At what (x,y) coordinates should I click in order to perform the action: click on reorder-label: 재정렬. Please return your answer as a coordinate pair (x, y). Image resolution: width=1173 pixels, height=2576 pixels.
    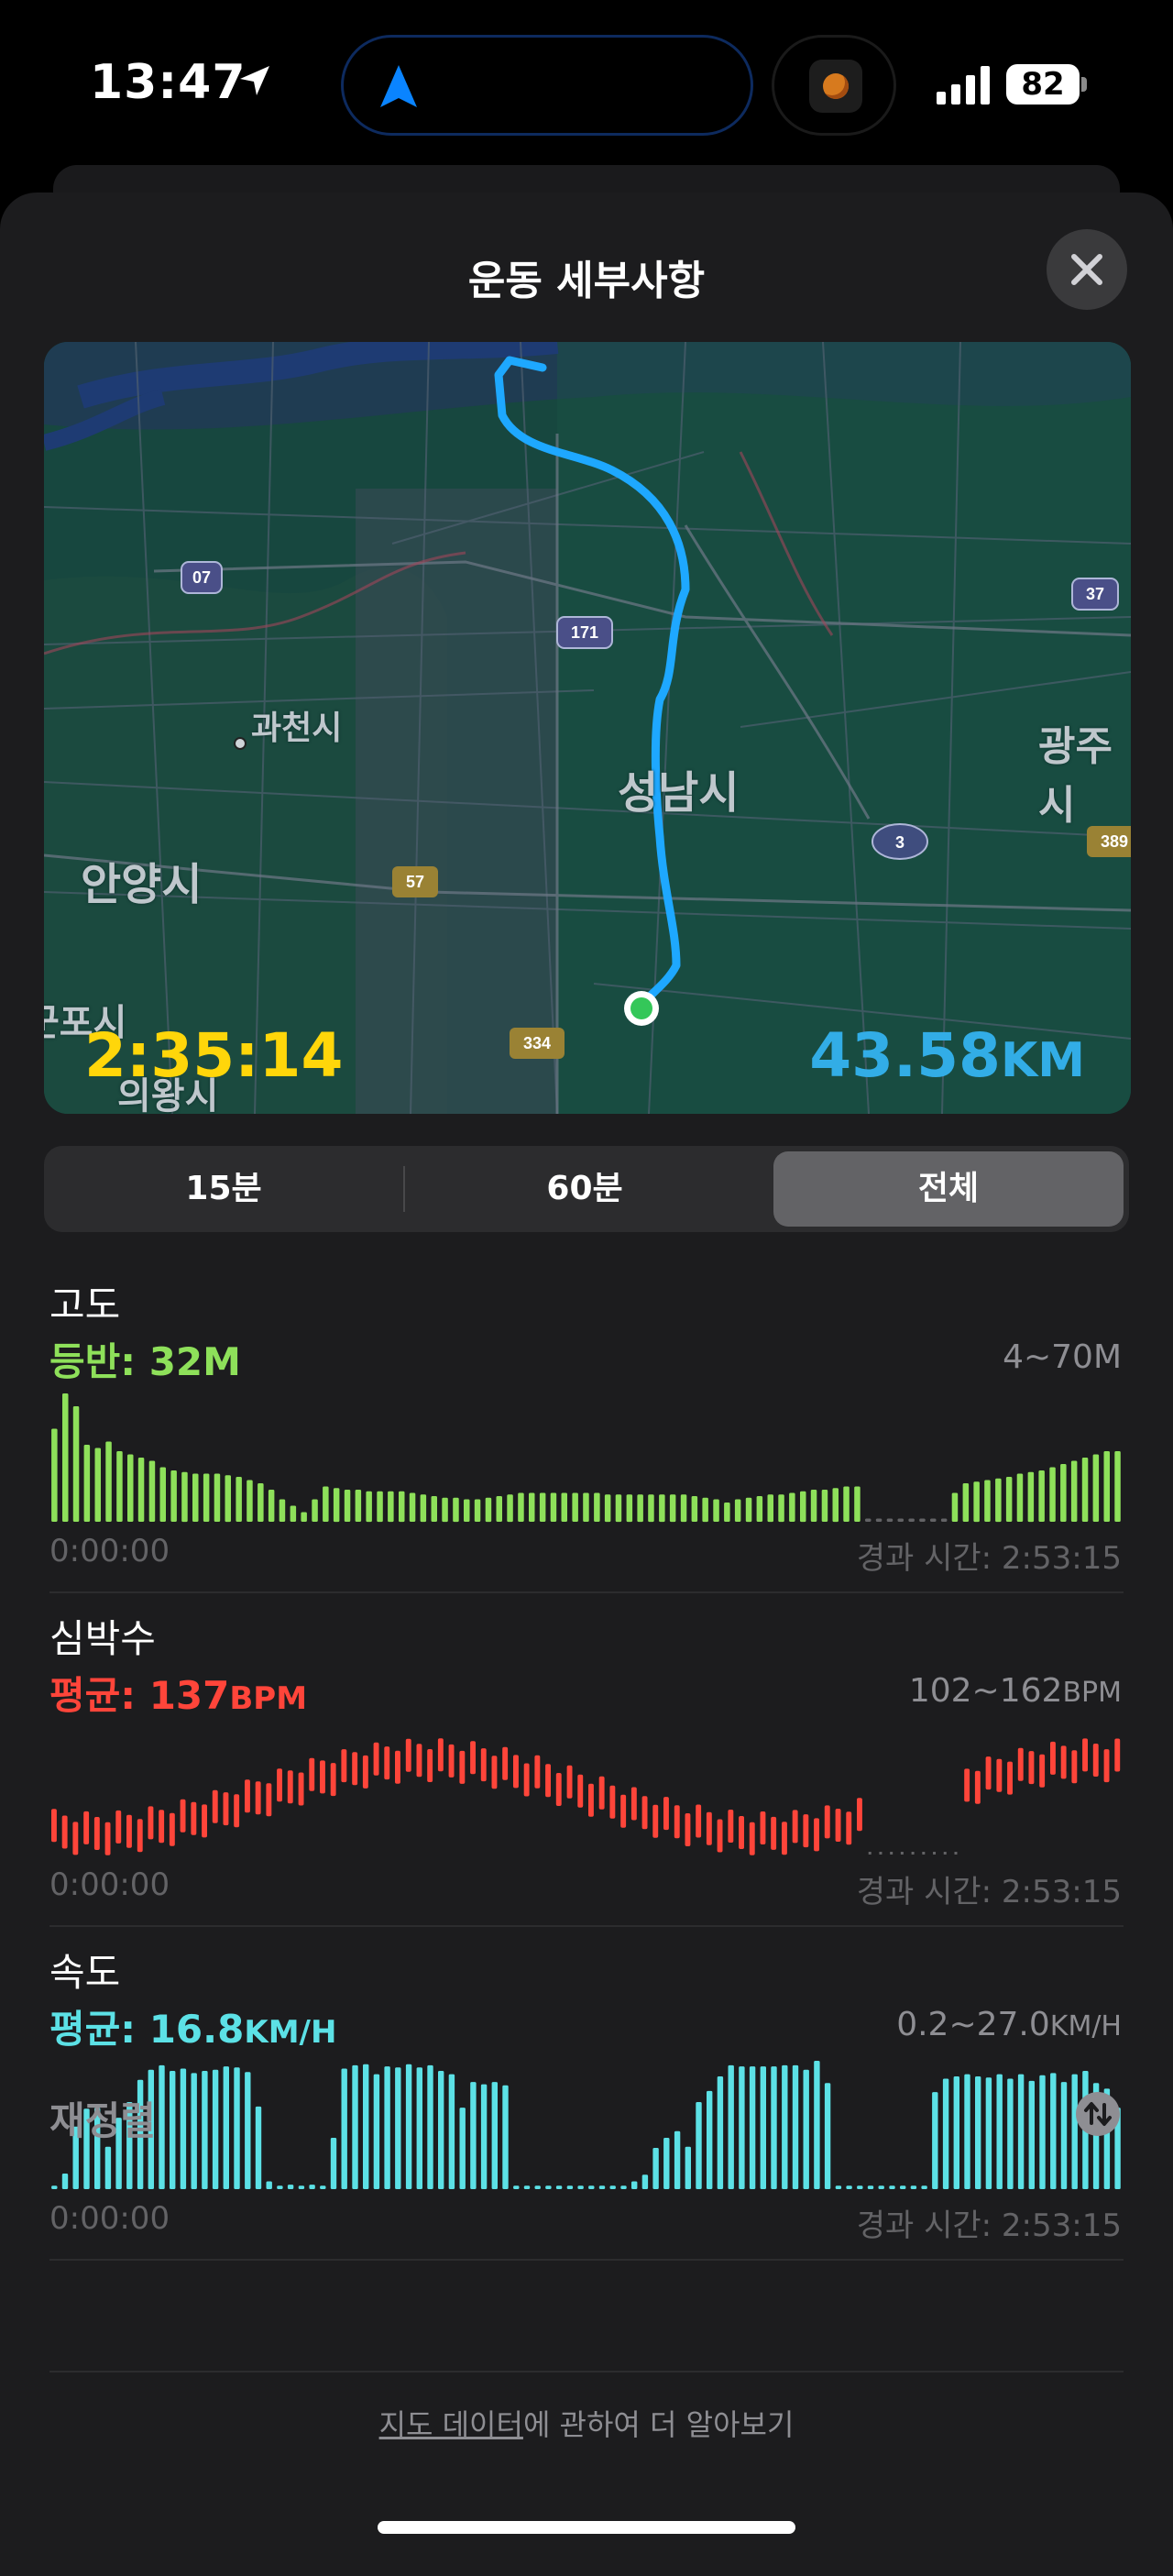
    Looking at the image, I should click on (103, 2118).